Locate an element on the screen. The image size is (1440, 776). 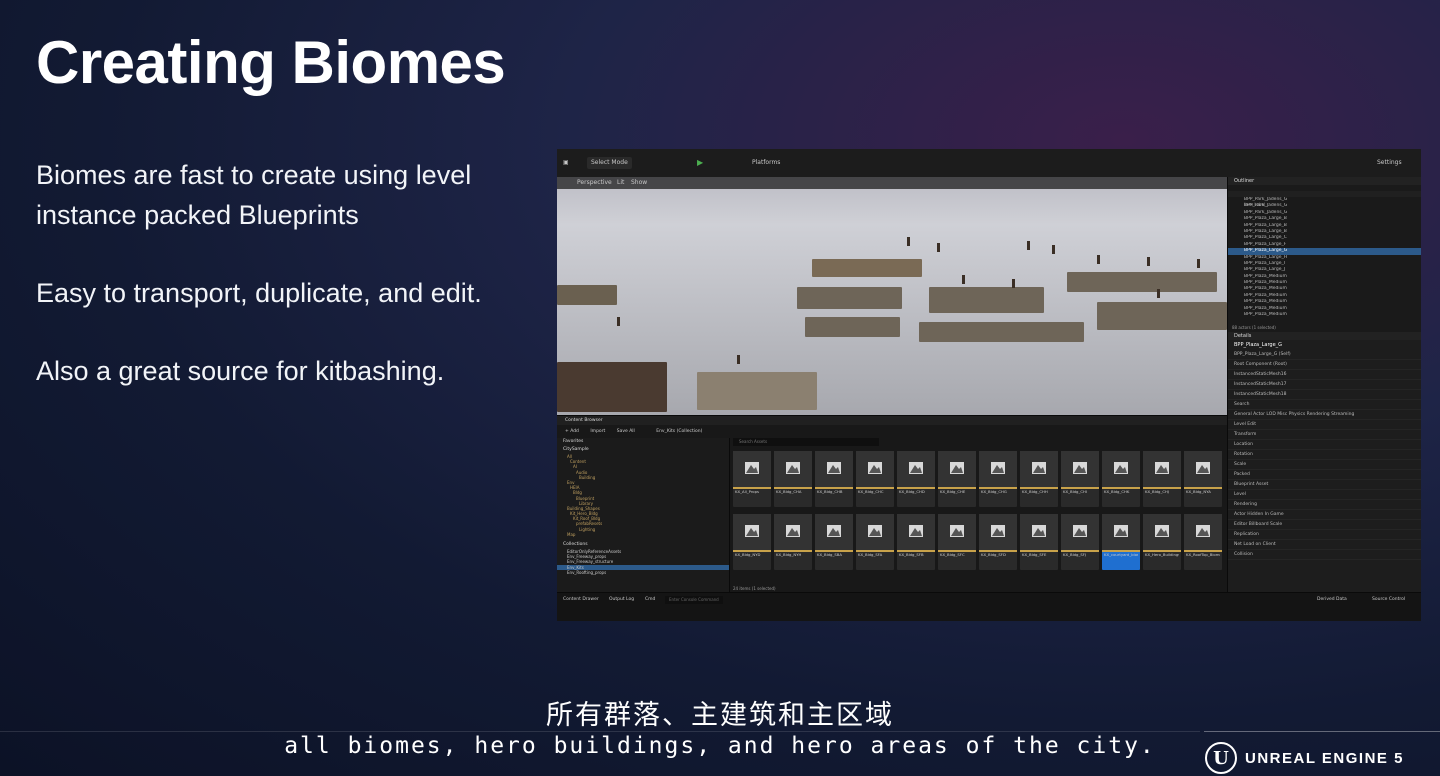
asset-tile: KX_Bldg_CHG is located at coordinates (998, 479).